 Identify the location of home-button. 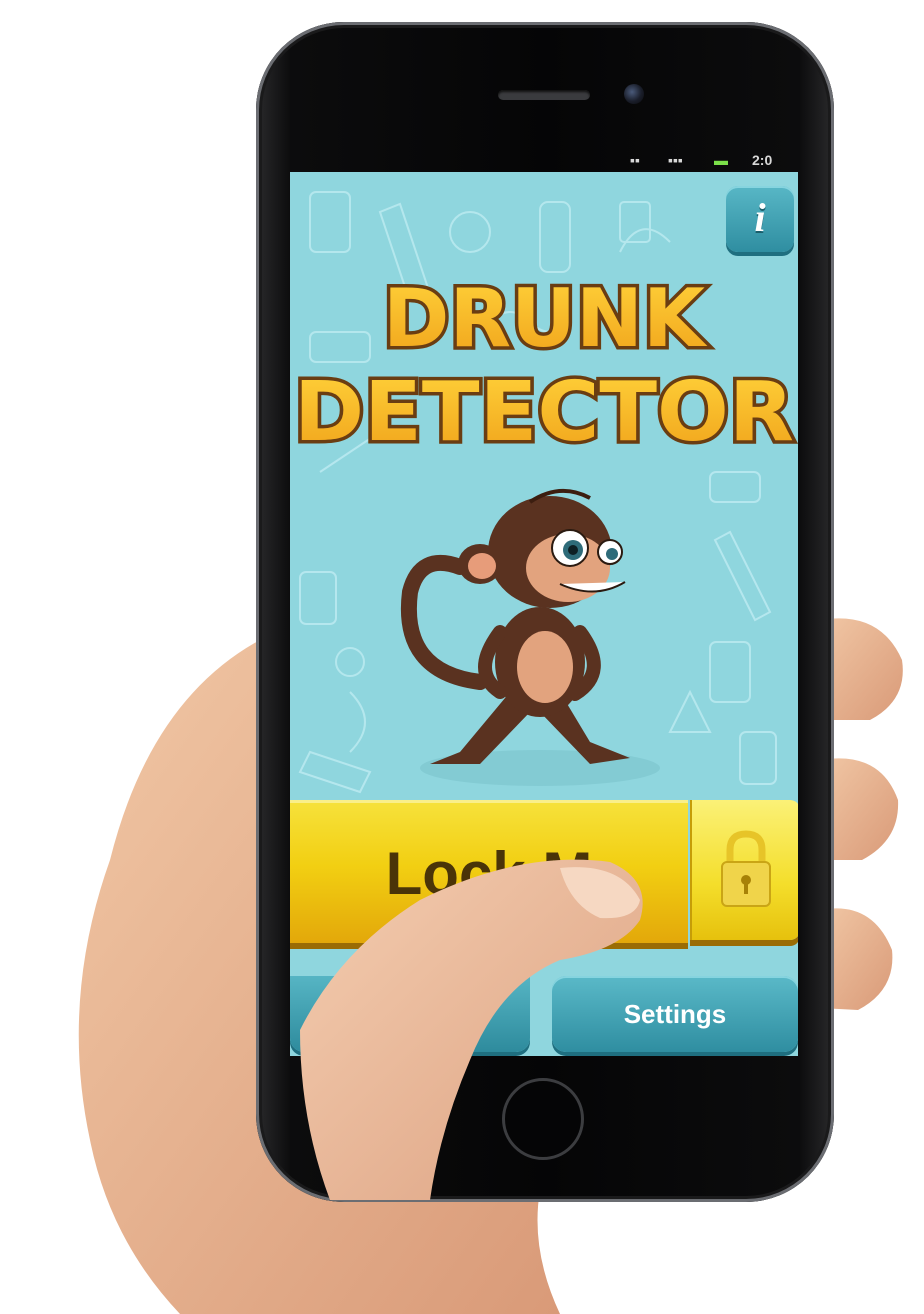
(543, 1119).